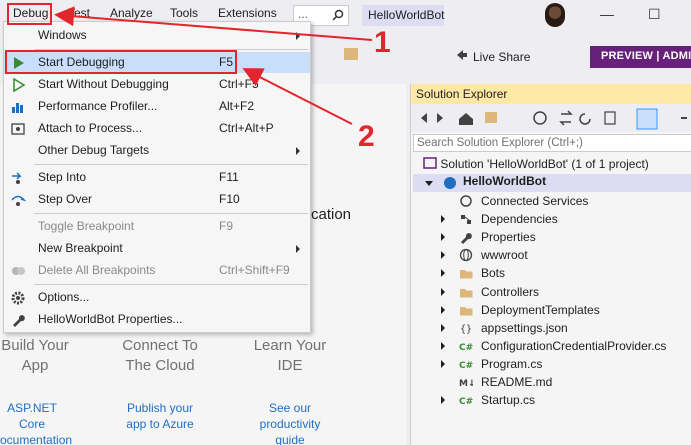 This screenshot has width=691, height=445. What do you see at coordinates (466, 311) in the screenshot?
I see `folder-icon` at bounding box center [466, 311].